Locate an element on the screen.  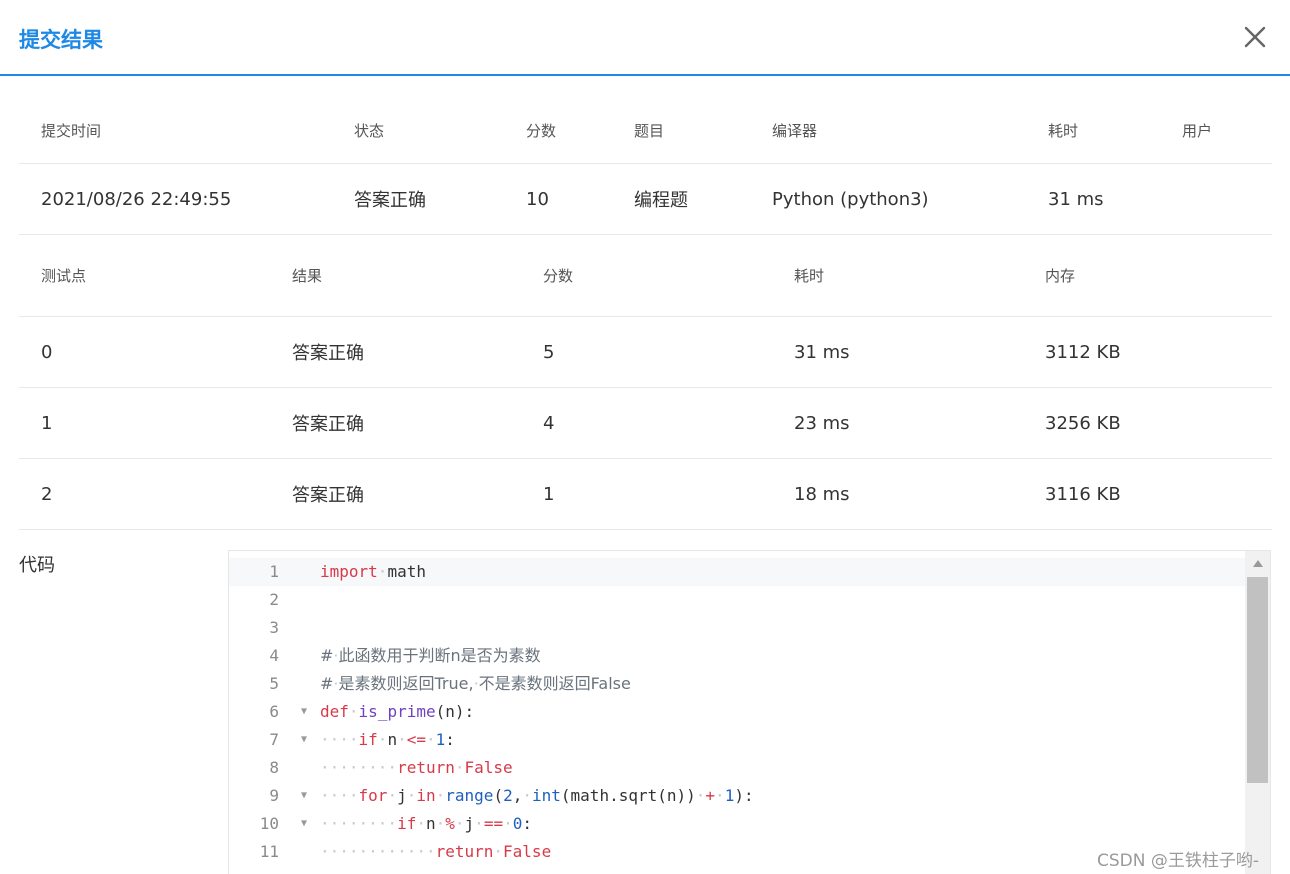
case-memory: 3256 KB is located at coordinates (1147, 423).